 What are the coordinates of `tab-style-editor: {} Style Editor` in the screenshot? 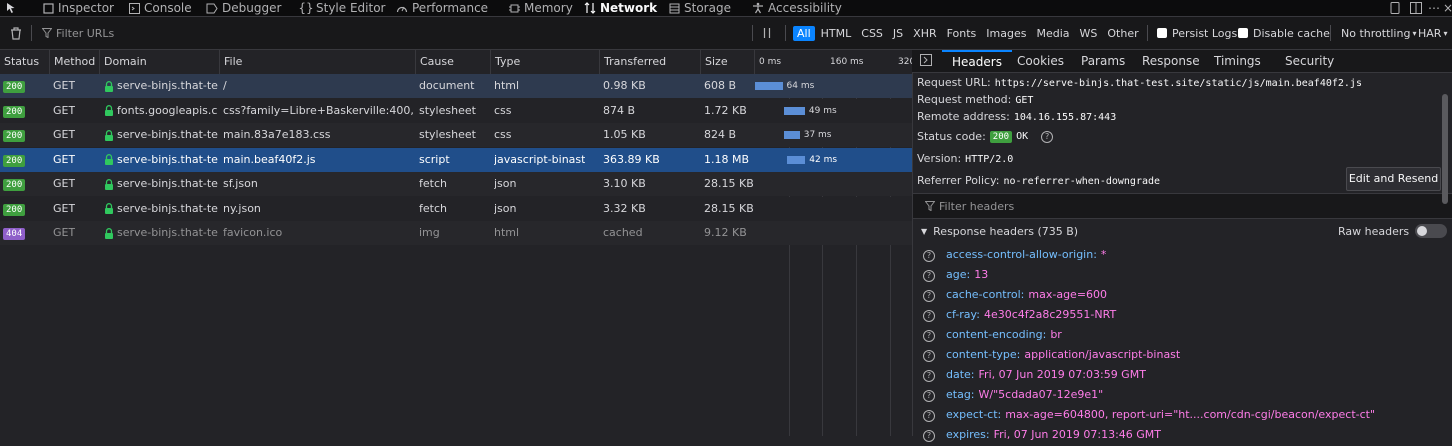 It's located at (341, 8).